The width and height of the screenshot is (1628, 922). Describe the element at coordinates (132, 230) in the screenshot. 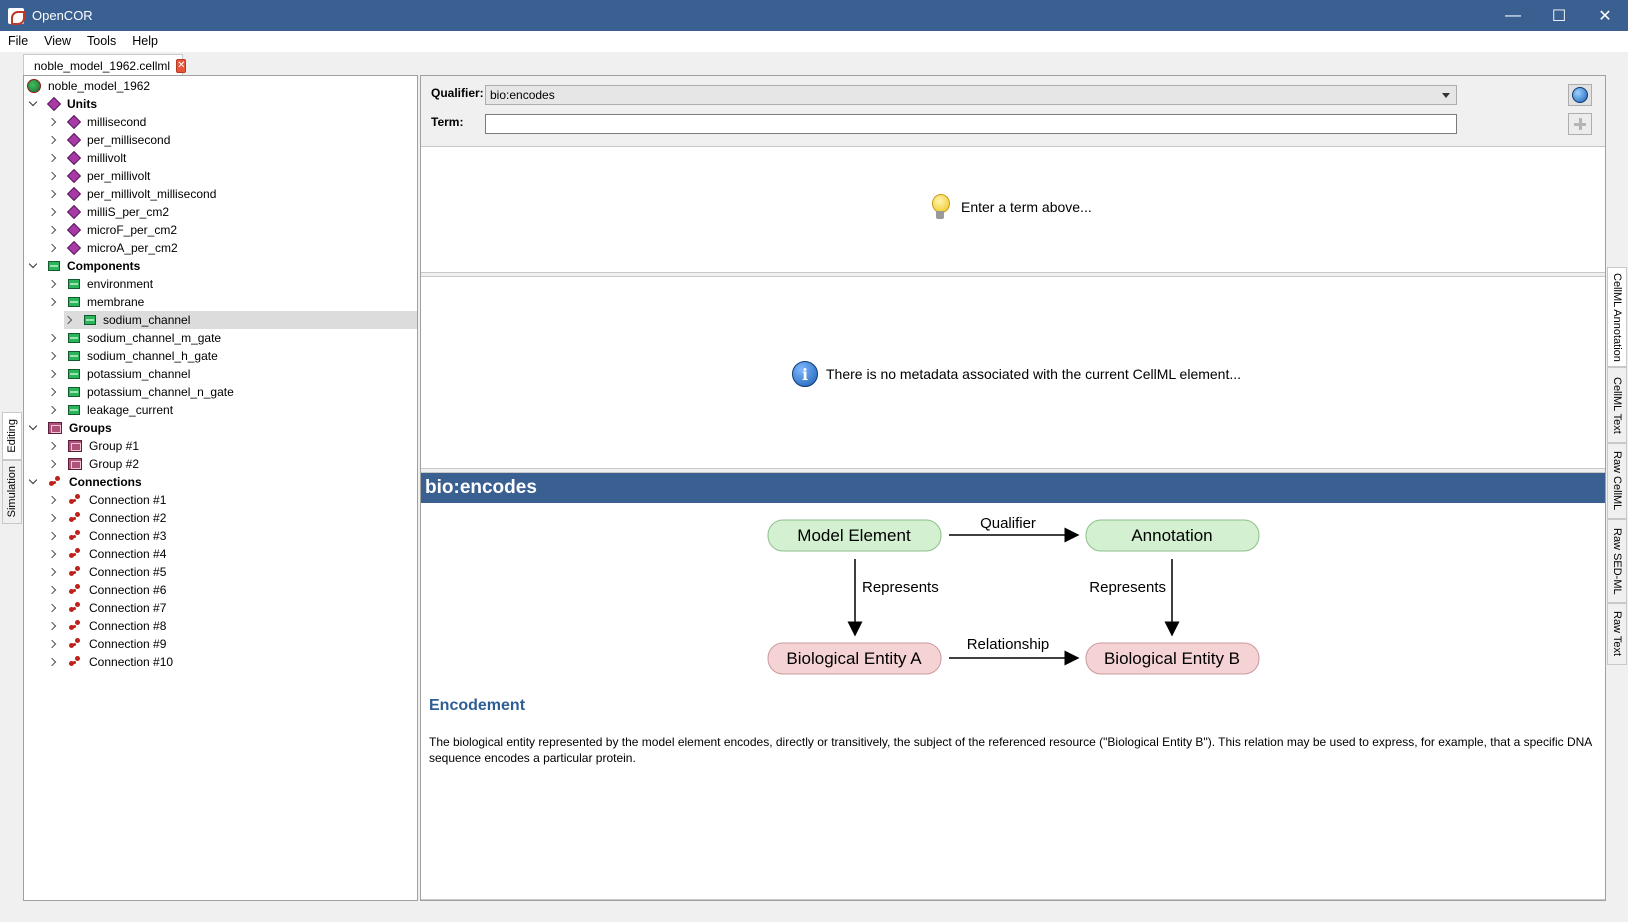

I see `tree-item-label: microF_per_cm2` at that location.